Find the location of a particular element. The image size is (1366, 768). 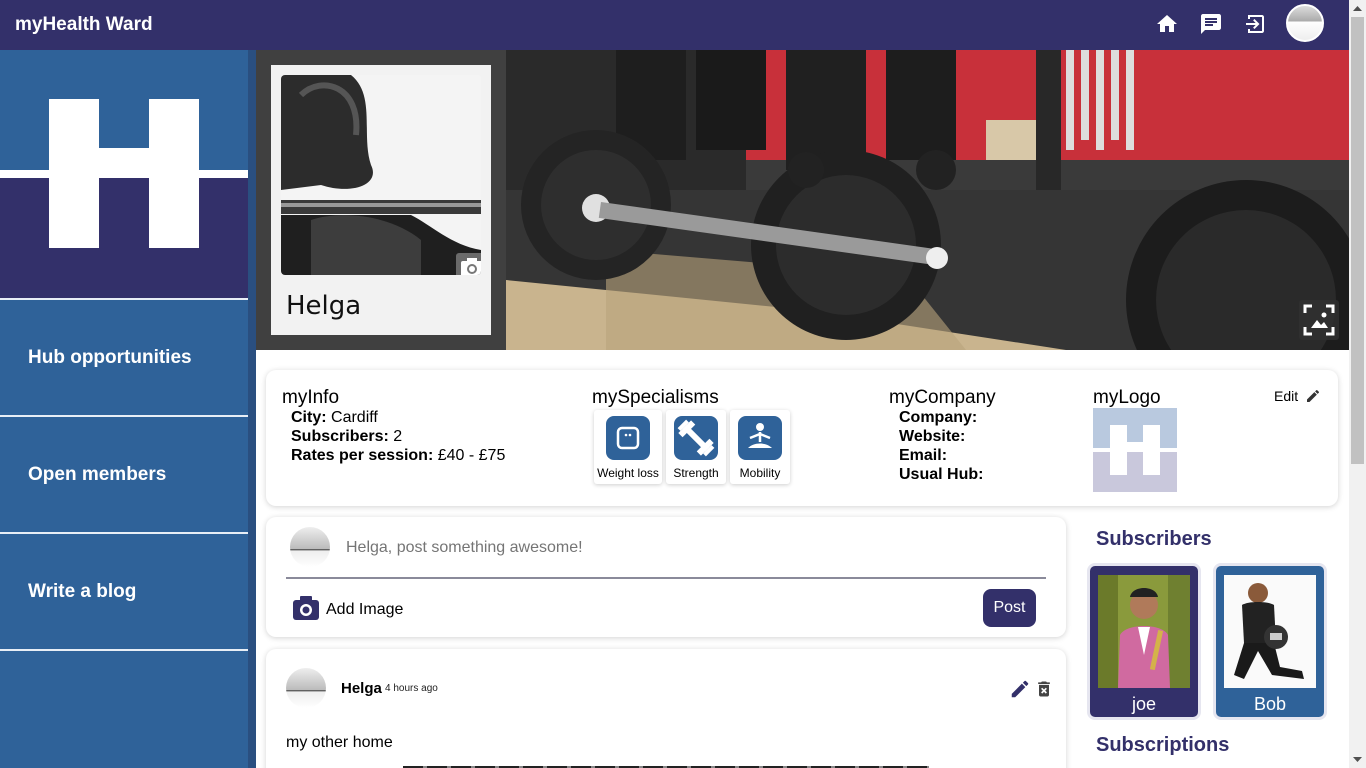

post-author: Helga is located at coordinates (361, 688).